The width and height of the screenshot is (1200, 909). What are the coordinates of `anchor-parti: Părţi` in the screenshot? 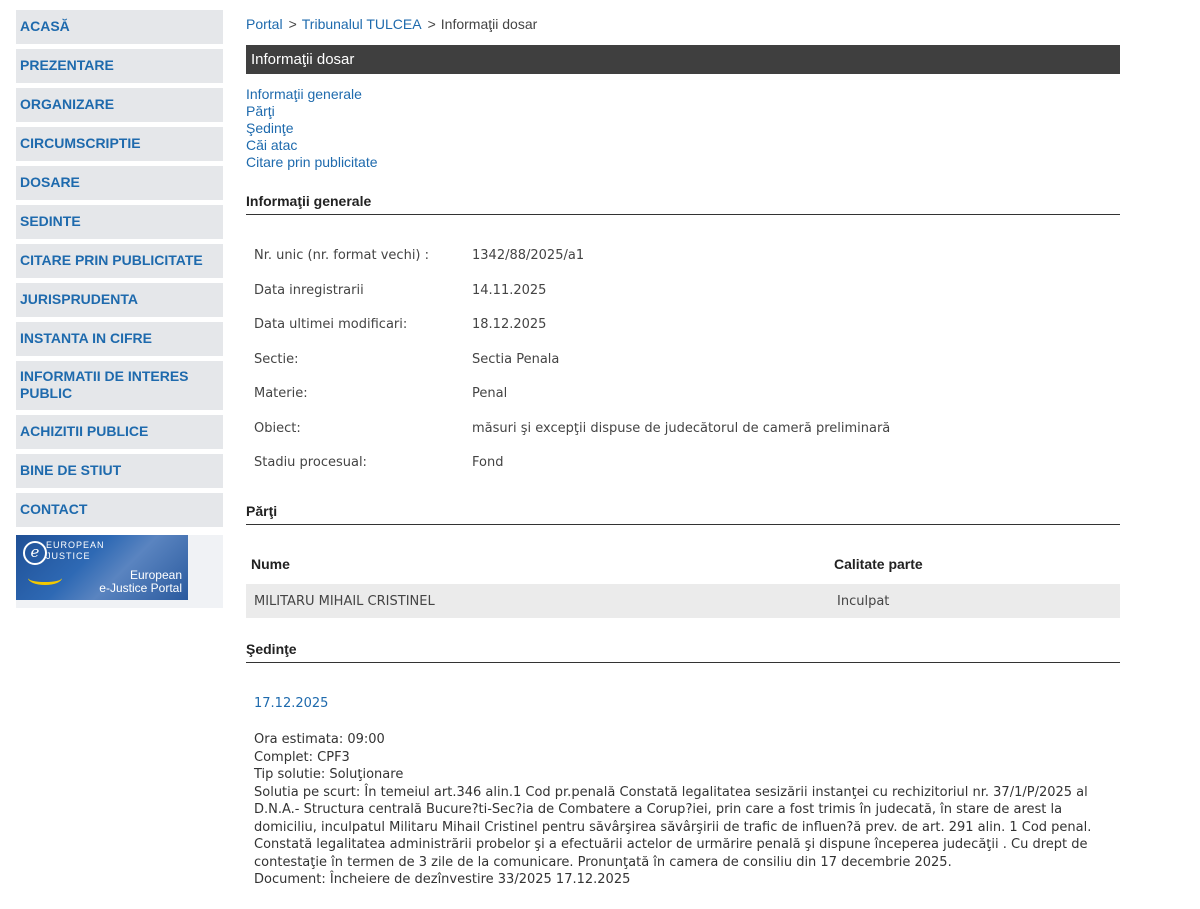 It's located at (312, 111).